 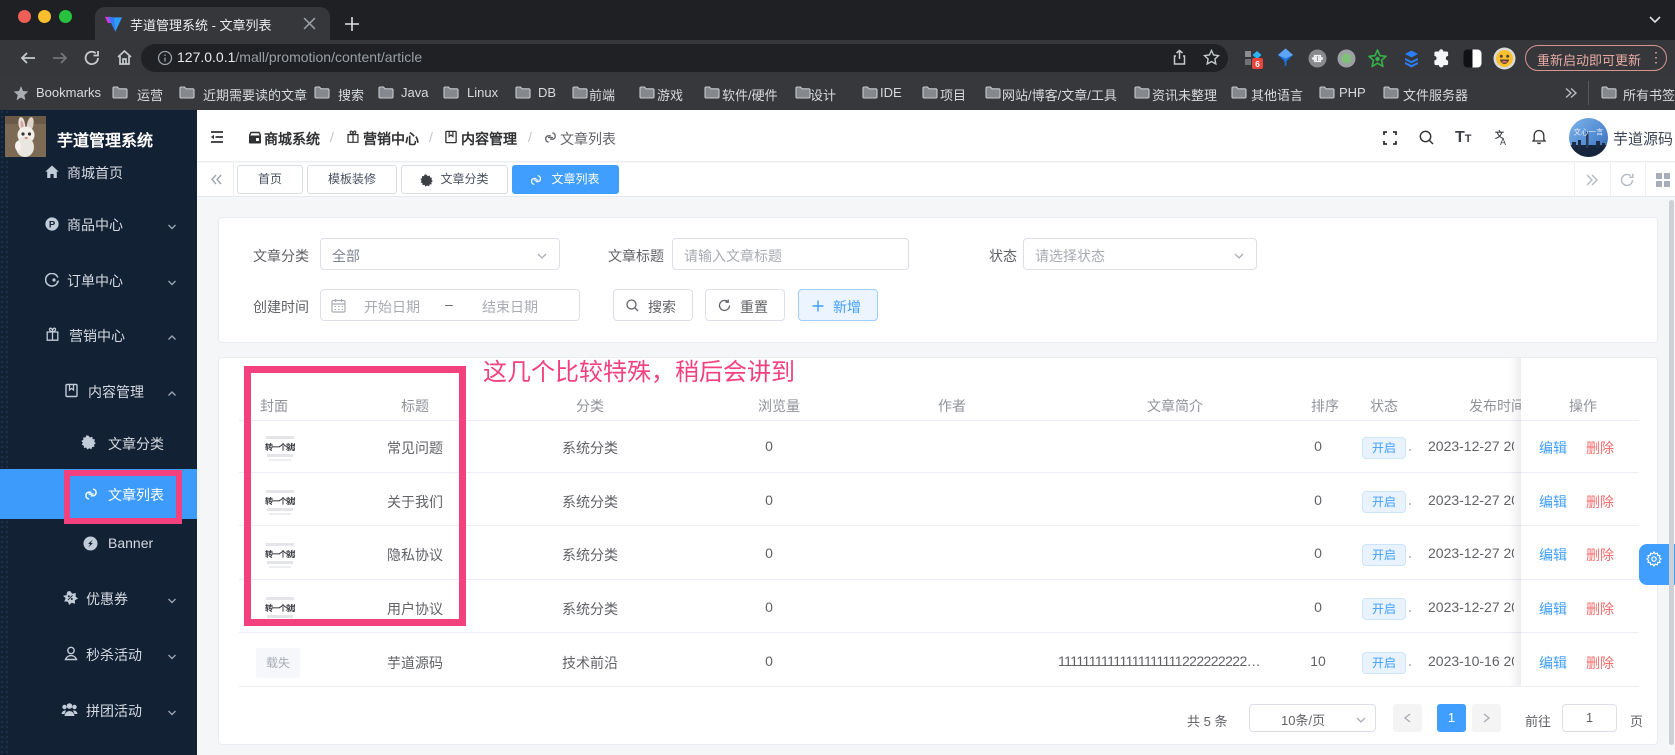 I want to click on svg-text: 文心一言, so click(x=1589, y=132).